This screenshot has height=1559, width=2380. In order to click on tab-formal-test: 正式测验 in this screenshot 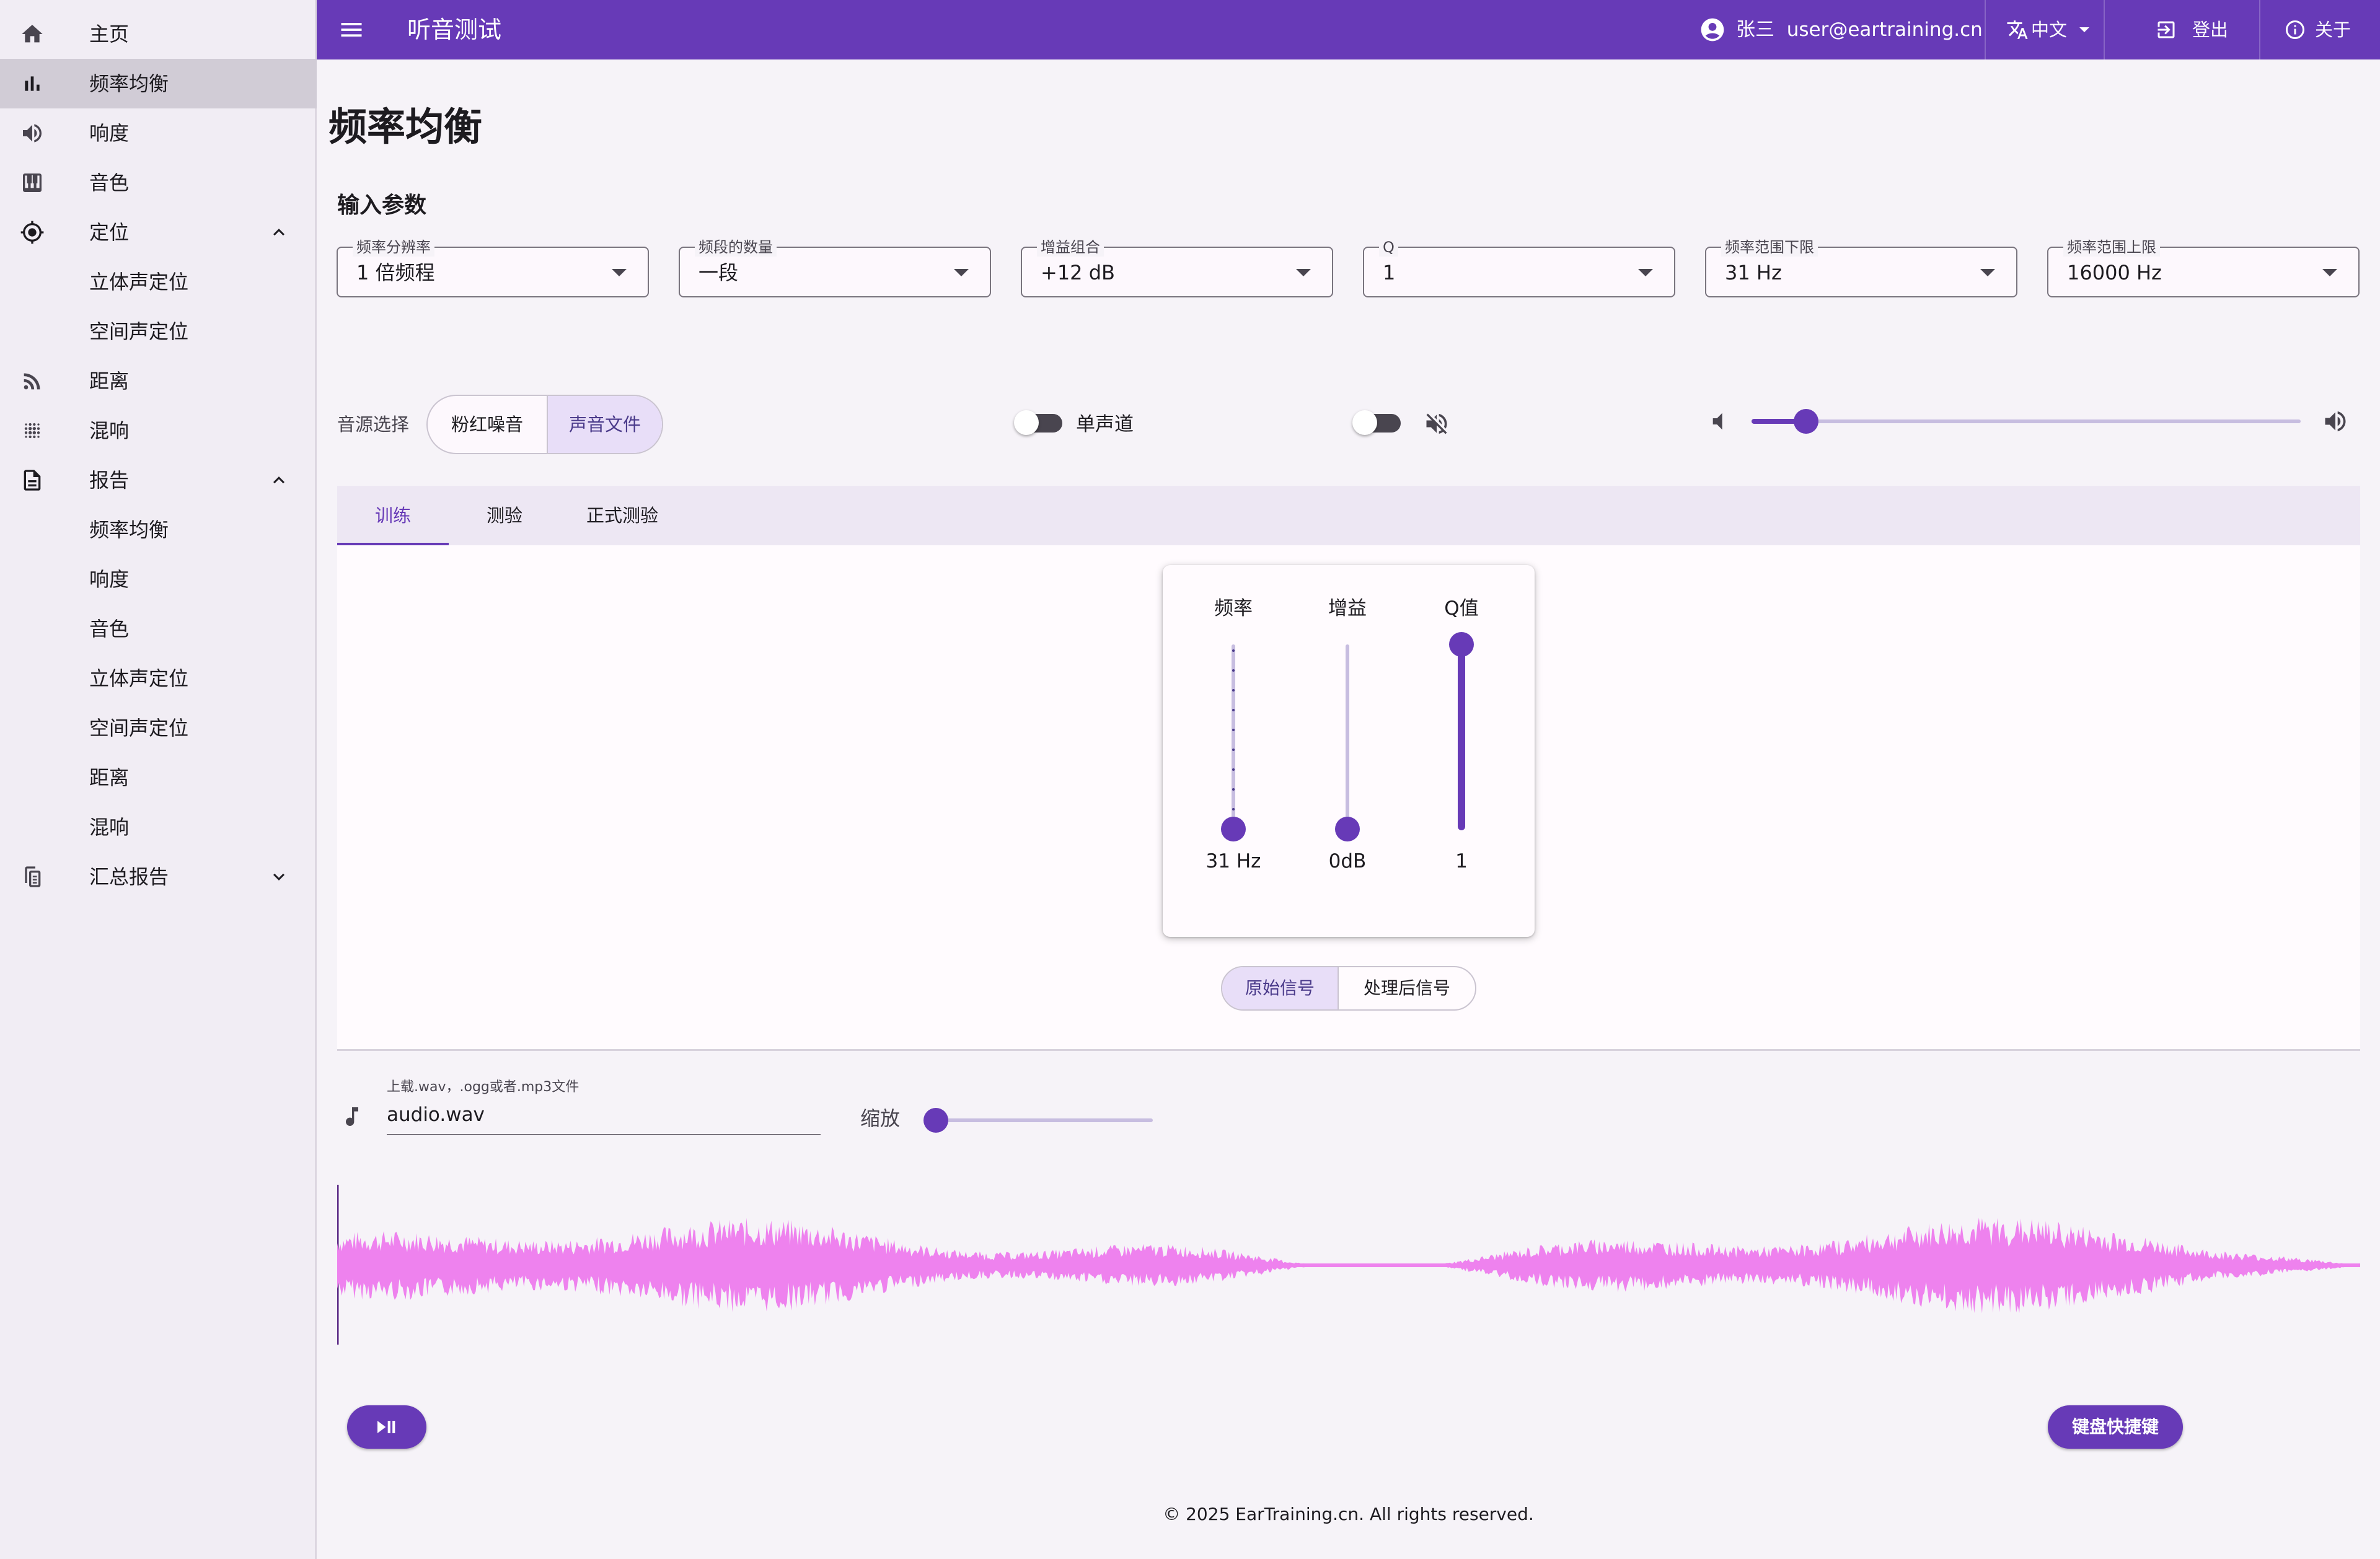, I will do `click(622, 515)`.